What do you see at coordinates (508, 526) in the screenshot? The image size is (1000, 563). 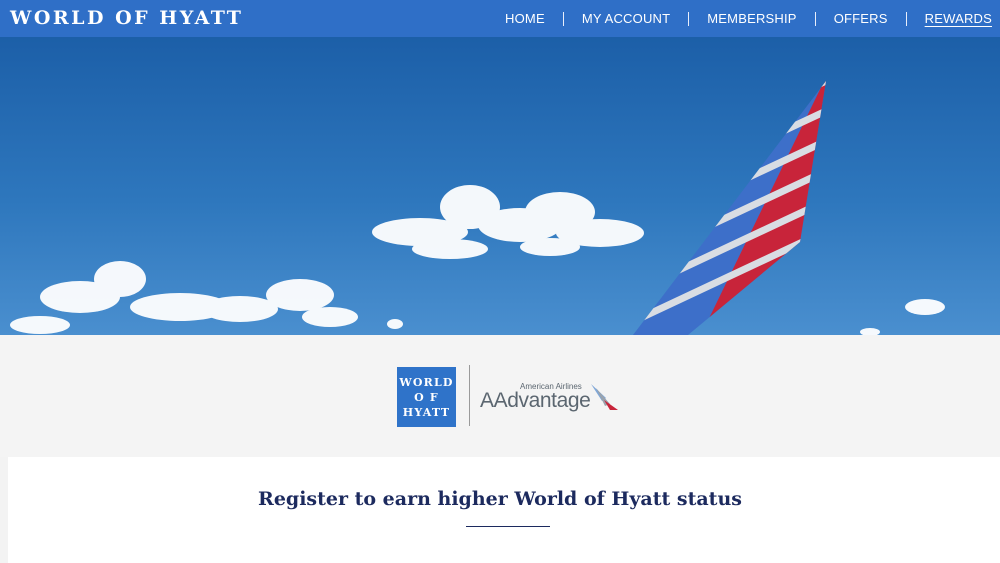 I see `title-underline` at bounding box center [508, 526].